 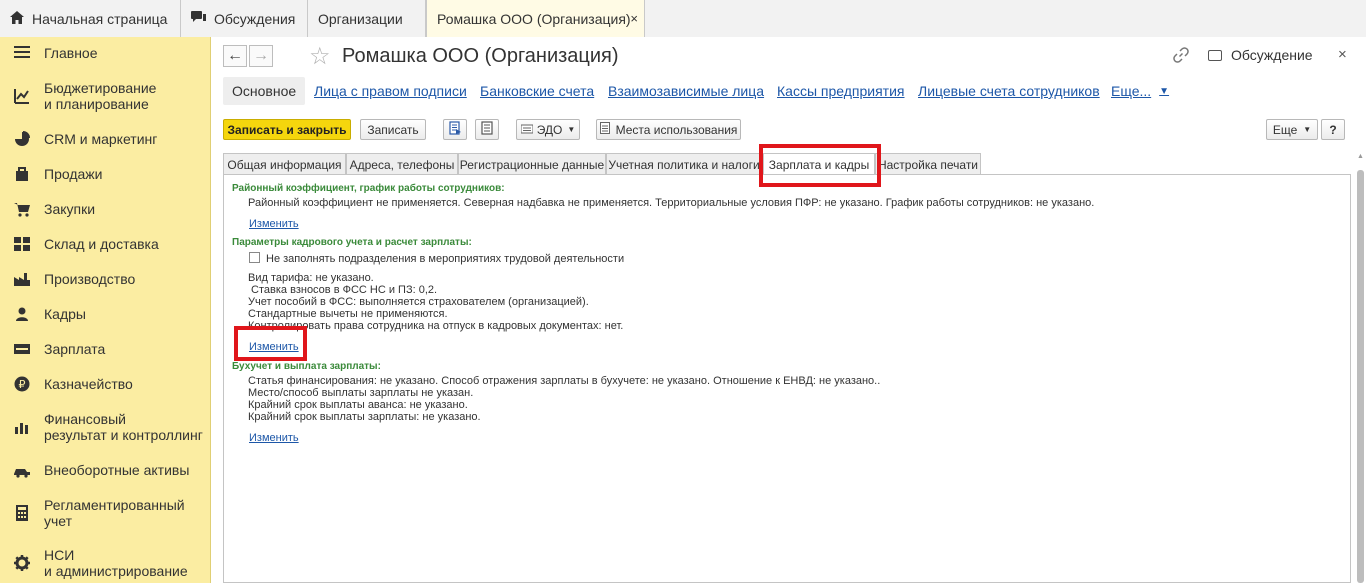 I want to click on sidebar-item-label: Внеоборотные активы, so click(x=117, y=470).